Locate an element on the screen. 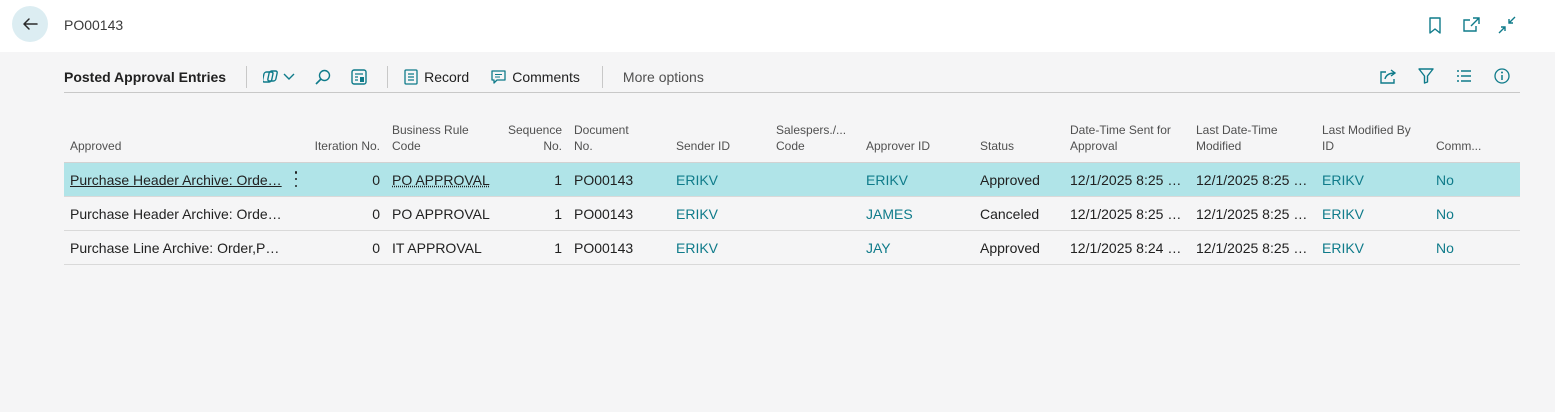 The height and width of the screenshot is (412, 1555). page-caption: Posted Approval Entries is located at coordinates (145, 77).